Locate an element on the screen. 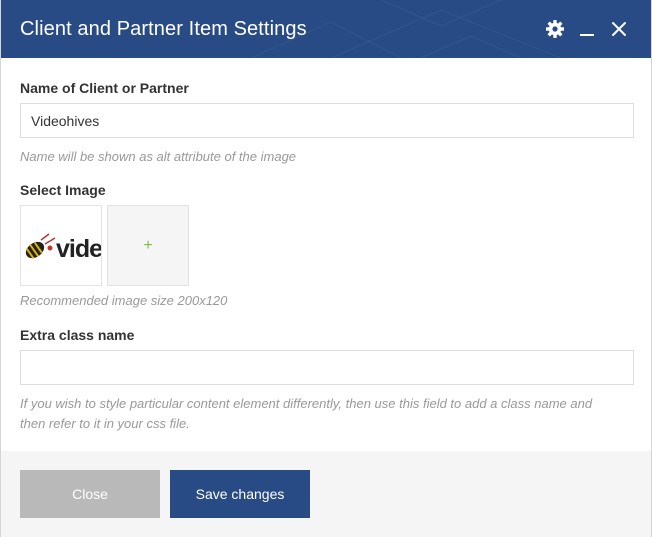 The height and width of the screenshot is (537, 652). close-button: Close is located at coordinates (90, 494).